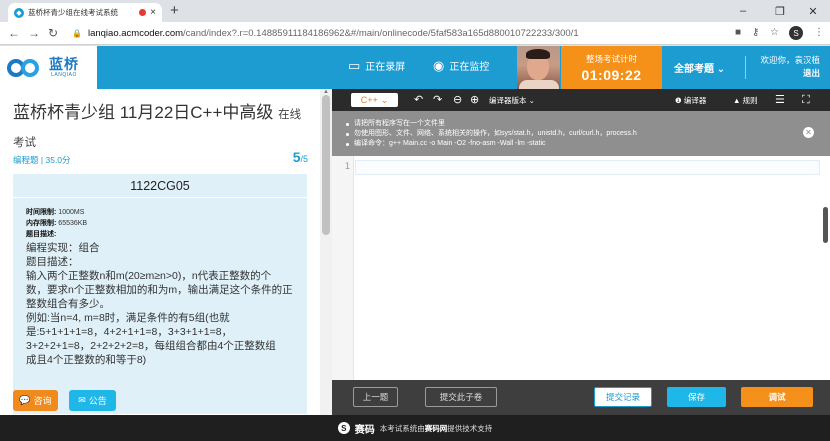  What do you see at coordinates (42, 160) in the screenshot?
I see `question-type-score: 编程题 | 35.0分` at bounding box center [42, 160].